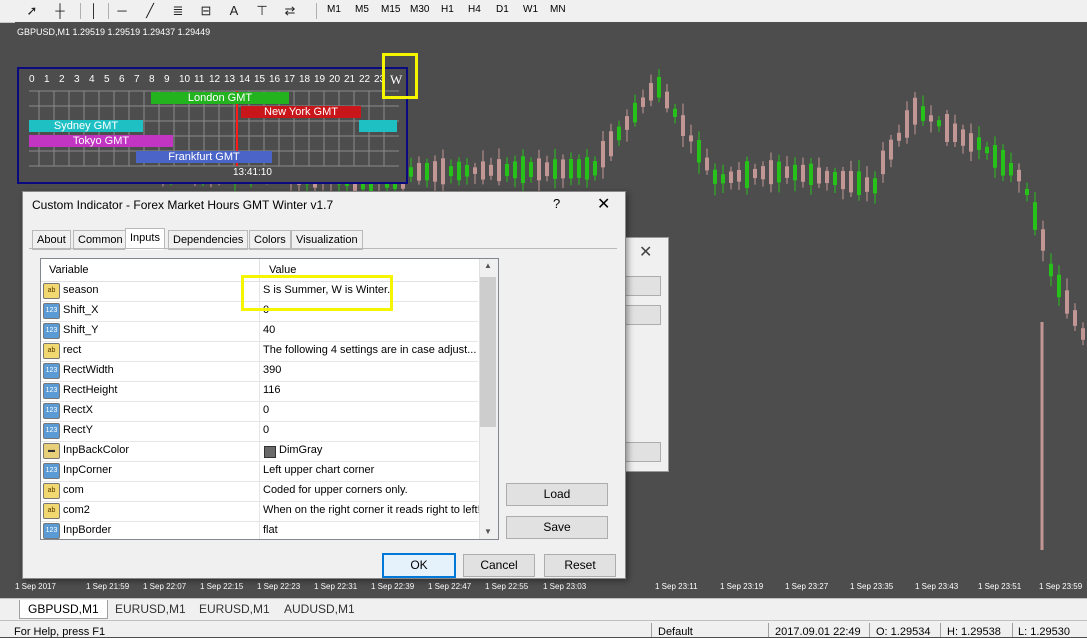 This screenshot has height=638, width=1087. Describe the element at coordinates (362, 9) in the screenshot. I see `timeframe-m5: M5` at that location.